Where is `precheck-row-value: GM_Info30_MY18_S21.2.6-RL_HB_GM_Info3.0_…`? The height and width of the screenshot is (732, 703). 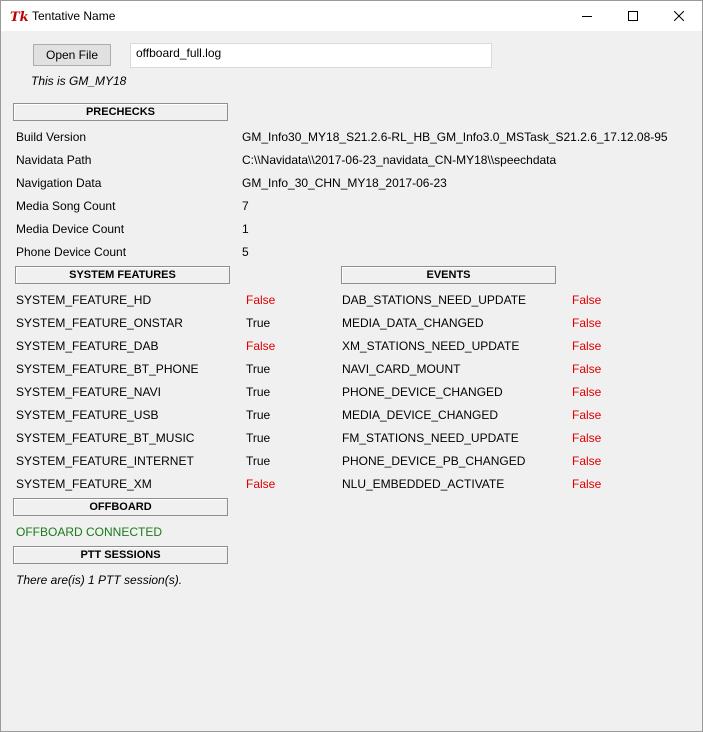 precheck-row-value: GM_Info30_MY18_S21.2.6-RL_HB_GM_Info3.0_… is located at coordinates (455, 137).